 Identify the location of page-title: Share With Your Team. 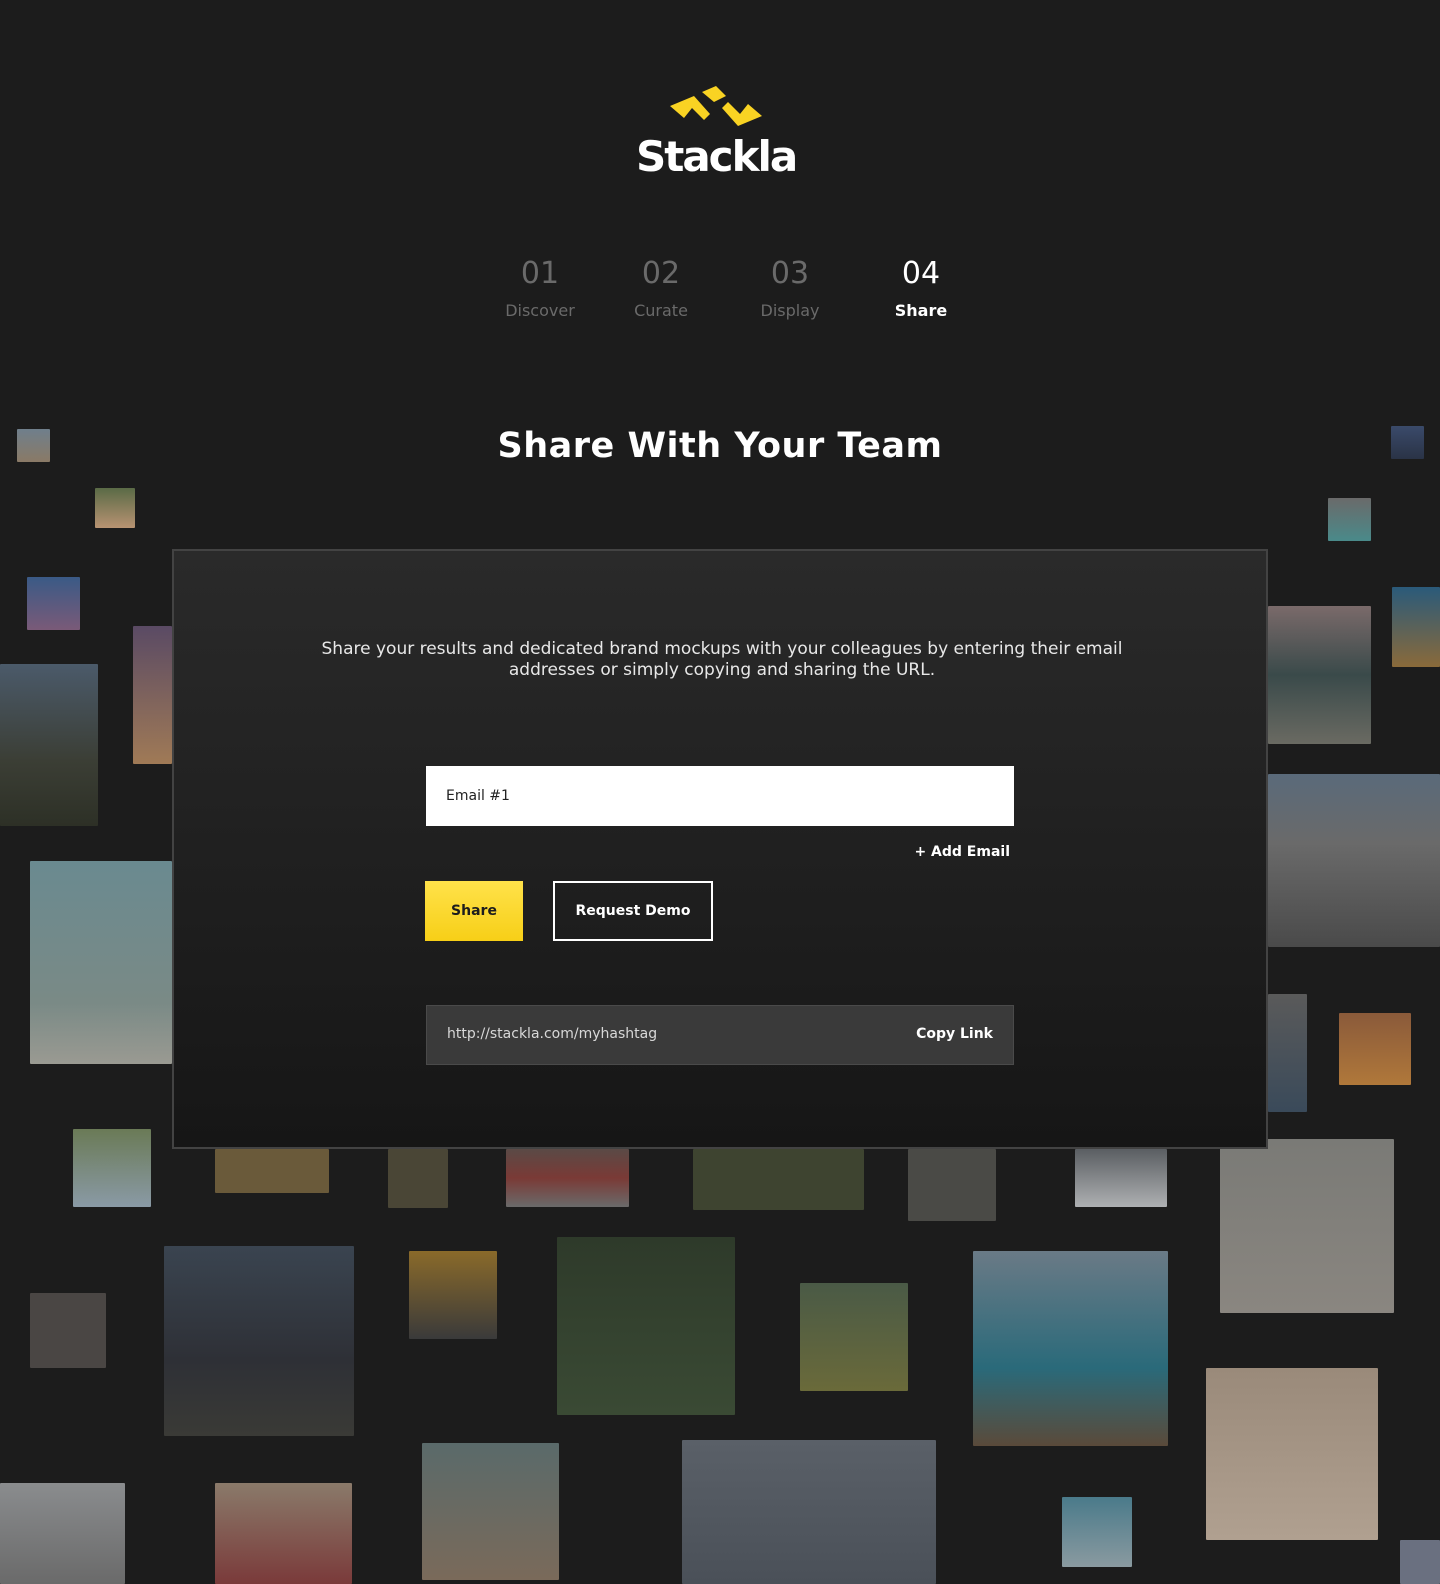
(720, 446).